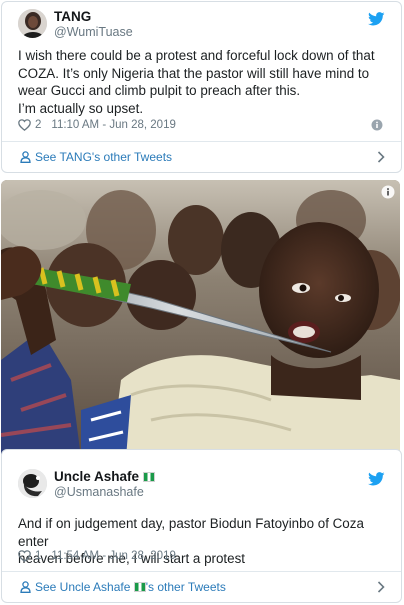  Describe the element at coordinates (202, 24) in the screenshot. I see `tweet-header: TANG @WumiTuase` at that location.